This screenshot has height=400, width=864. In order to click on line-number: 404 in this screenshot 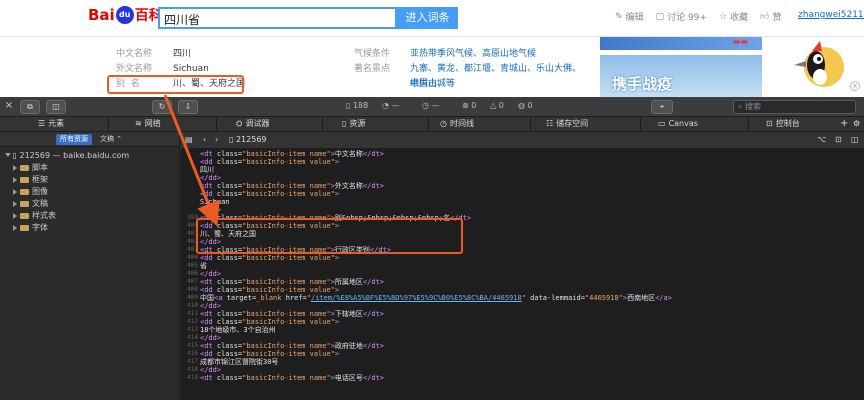, I will do `click(192, 257)`.